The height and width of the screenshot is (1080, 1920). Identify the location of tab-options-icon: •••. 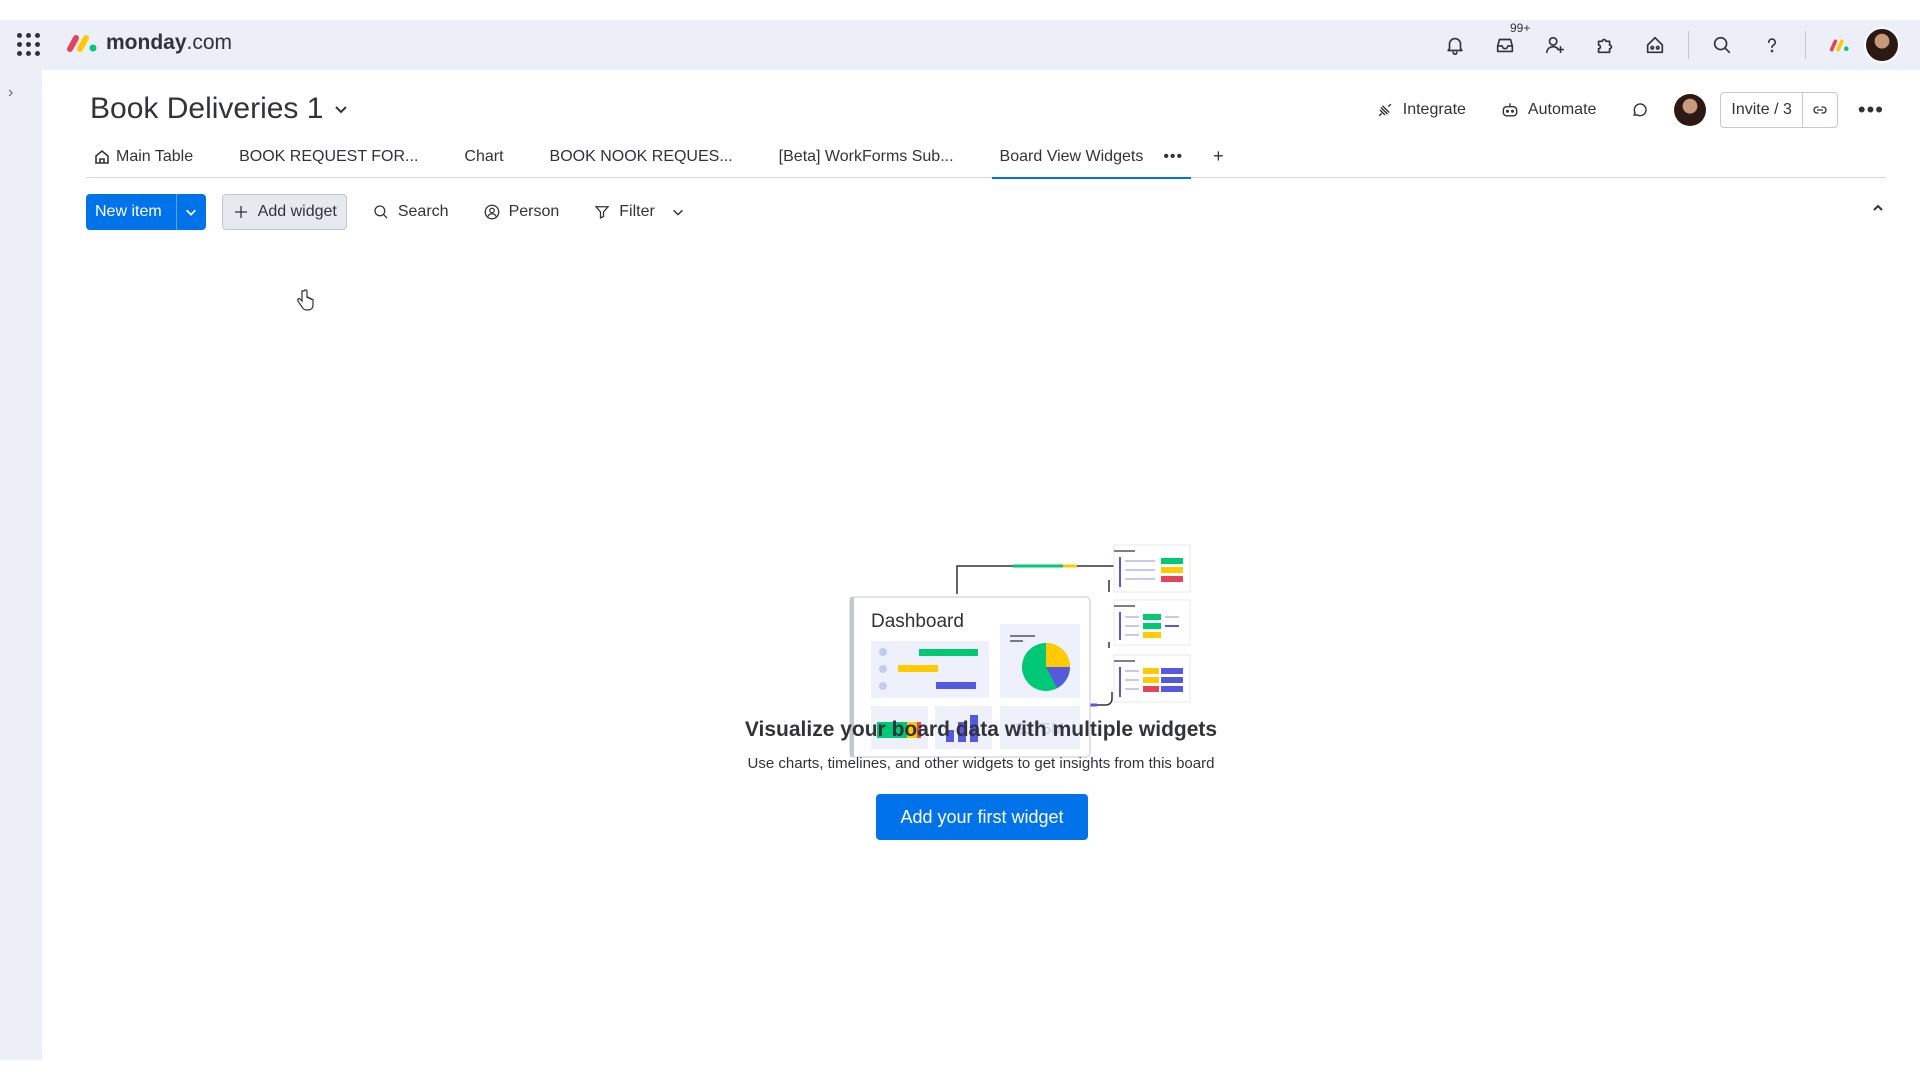
(1173, 157).